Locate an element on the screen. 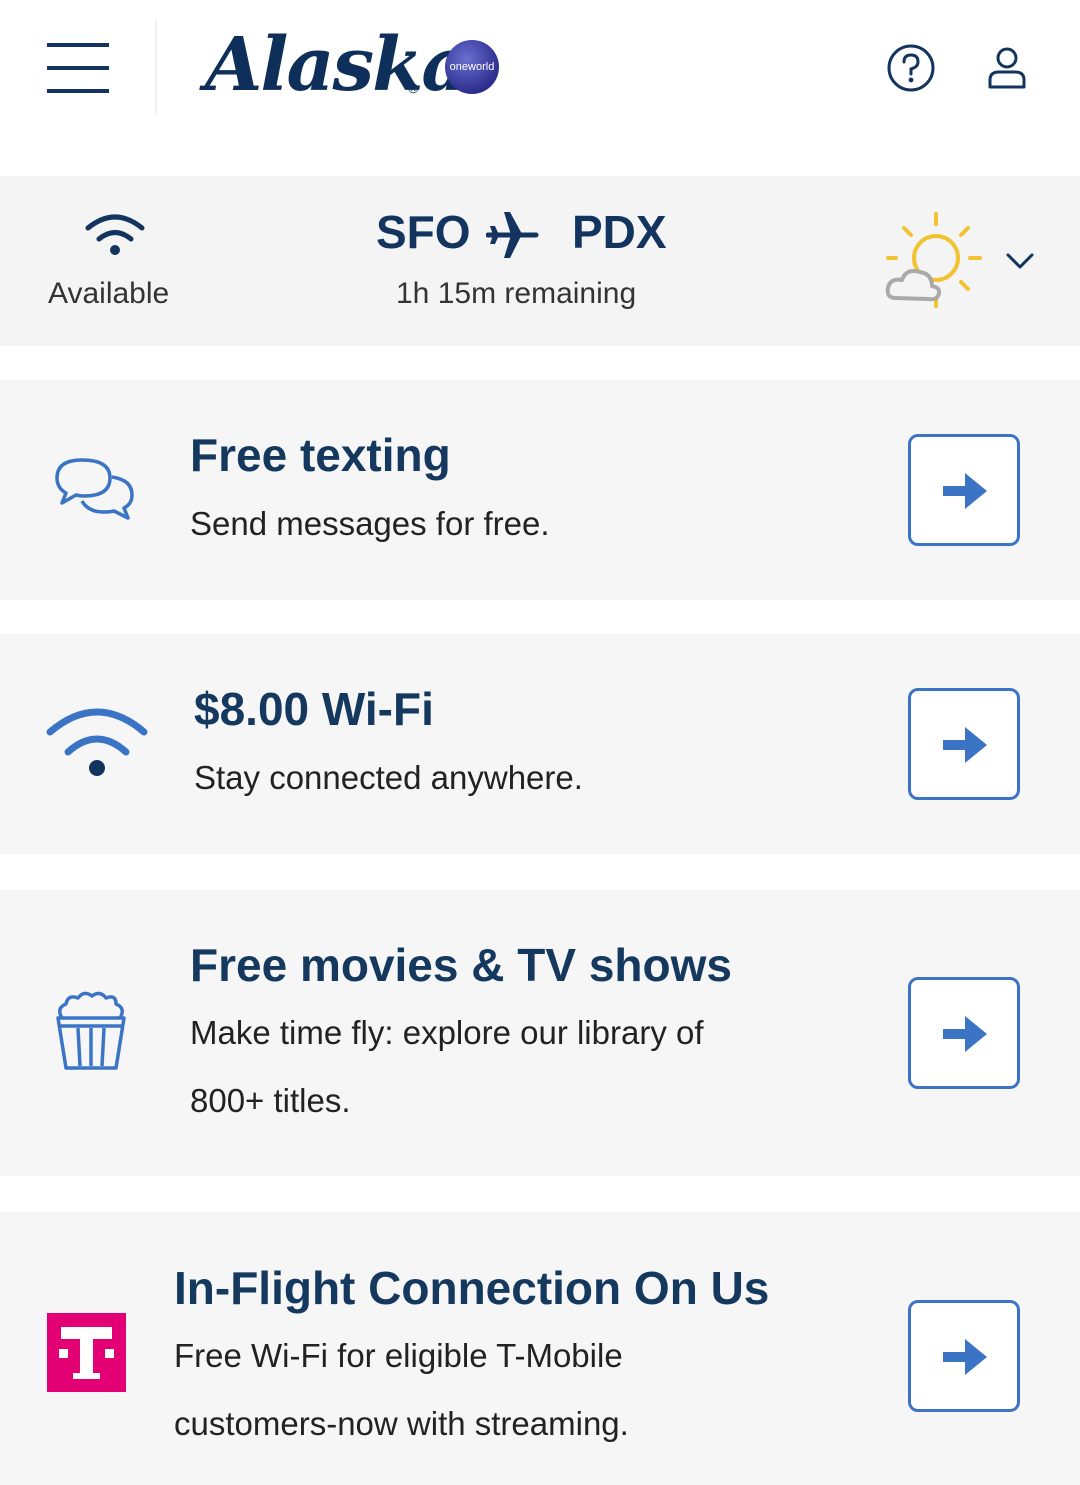 The width and height of the screenshot is (1080, 1485). airplane-icon is located at coordinates (512, 235).